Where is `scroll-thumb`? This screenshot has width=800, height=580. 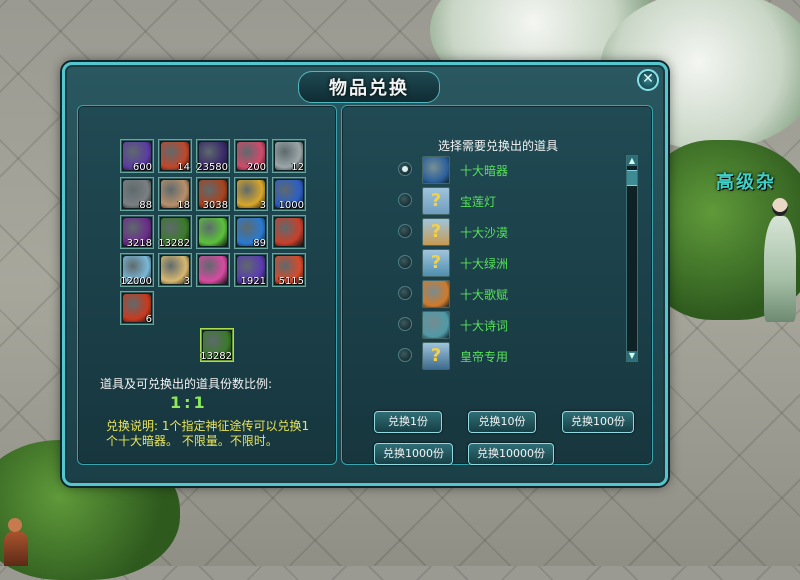 scroll-thumb is located at coordinates (632, 178).